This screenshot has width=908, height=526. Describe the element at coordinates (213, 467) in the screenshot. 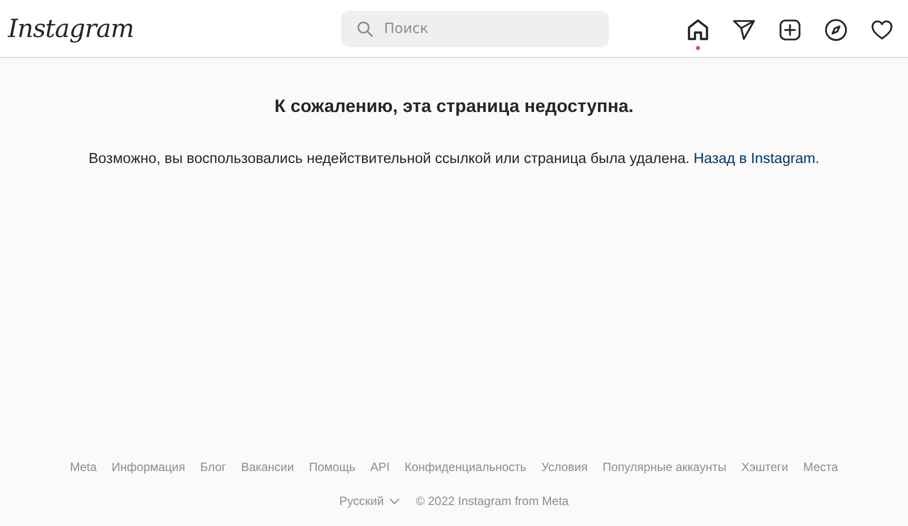

I see `footer-link: Блог` at that location.